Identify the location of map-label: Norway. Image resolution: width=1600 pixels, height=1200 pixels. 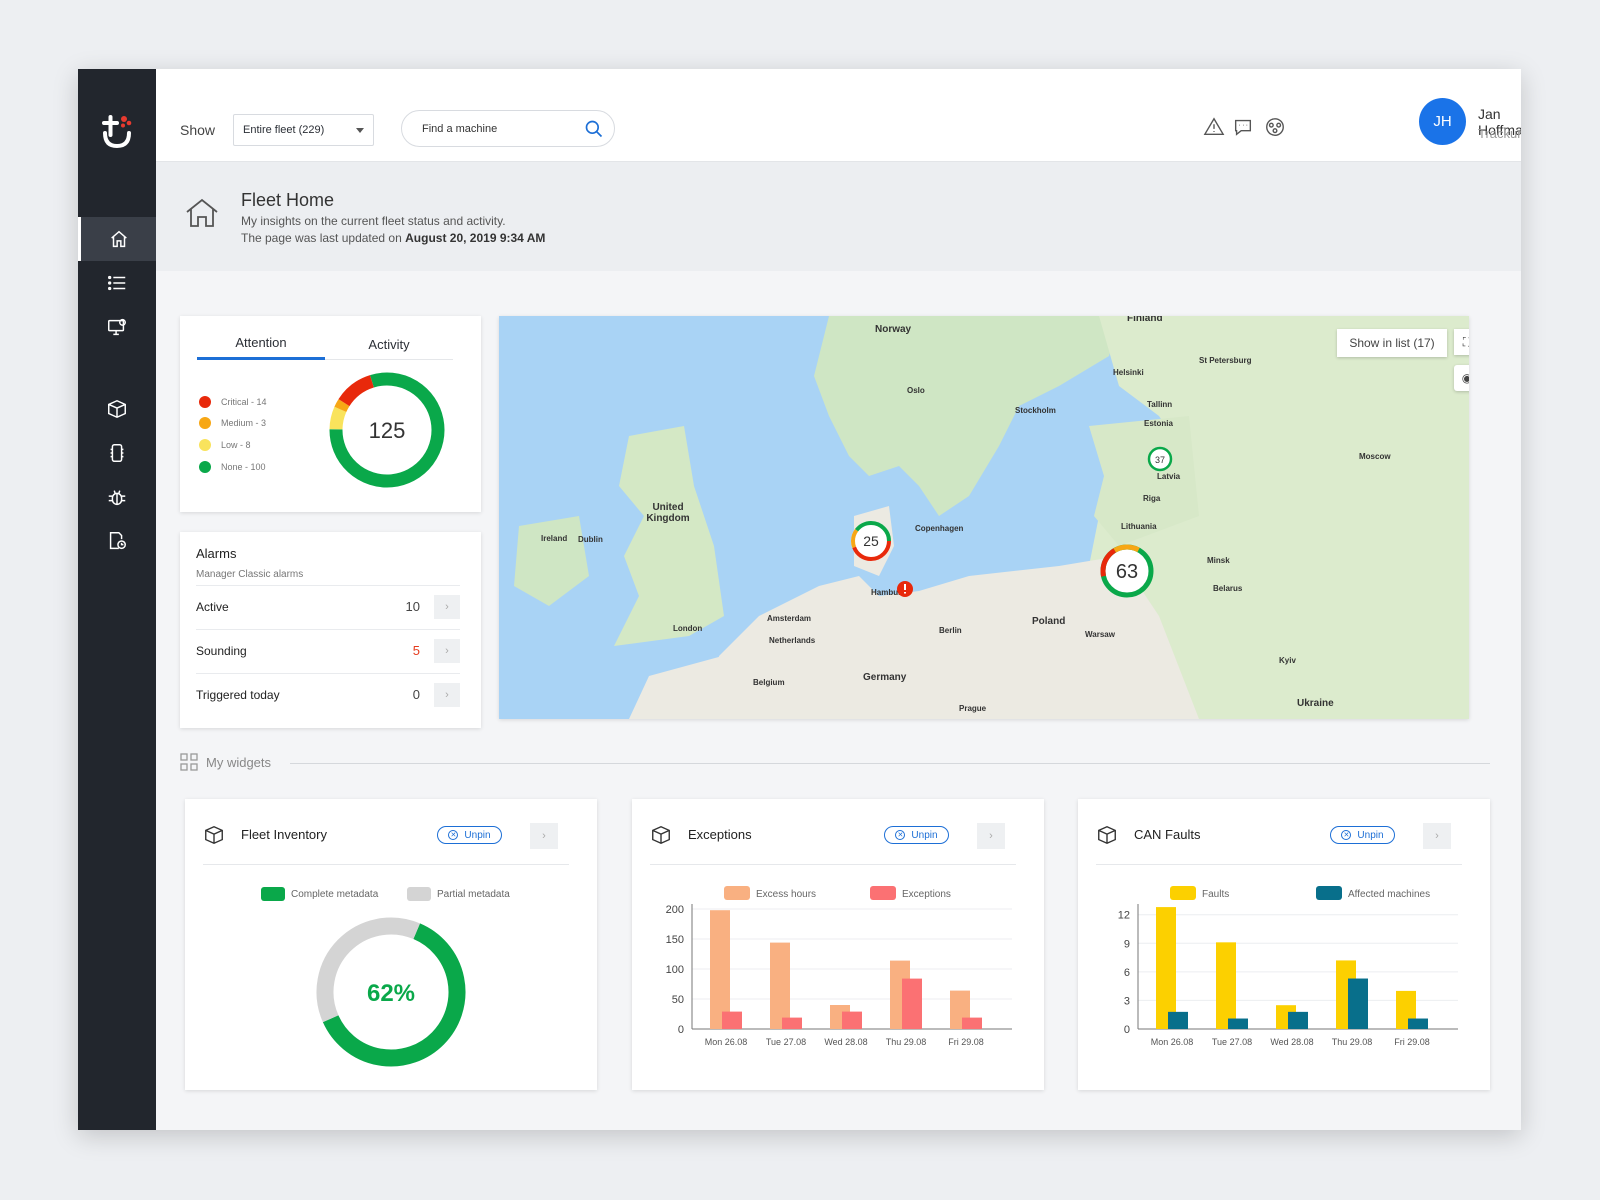
(893, 329).